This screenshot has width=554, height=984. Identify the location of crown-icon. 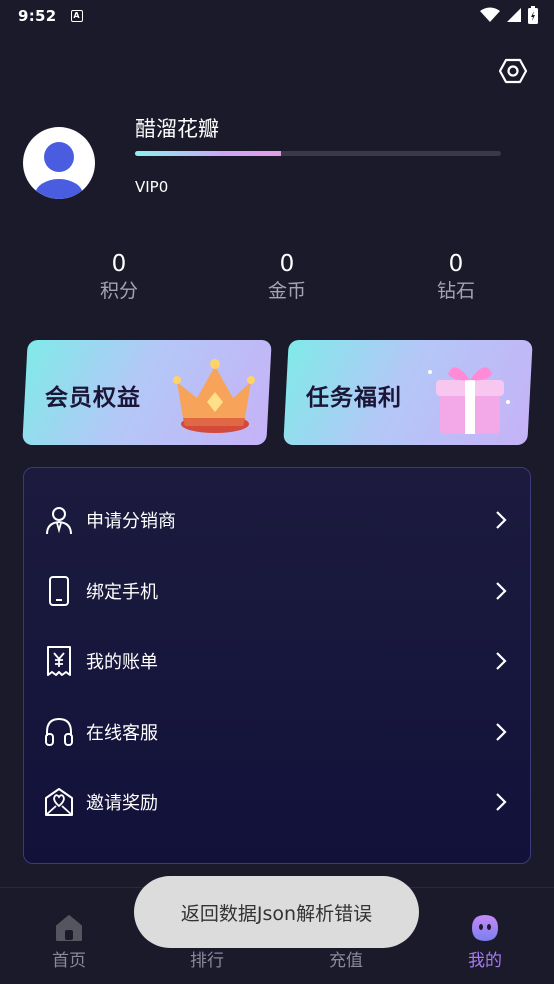
(214, 396).